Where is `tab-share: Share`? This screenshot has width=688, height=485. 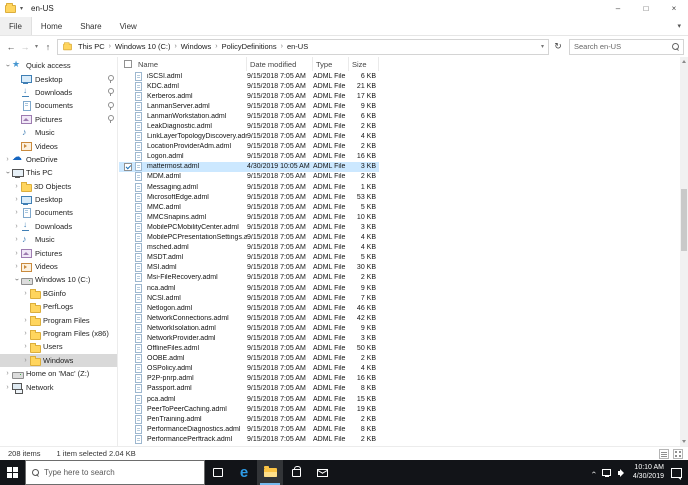
tab-share: Share is located at coordinates (90, 26).